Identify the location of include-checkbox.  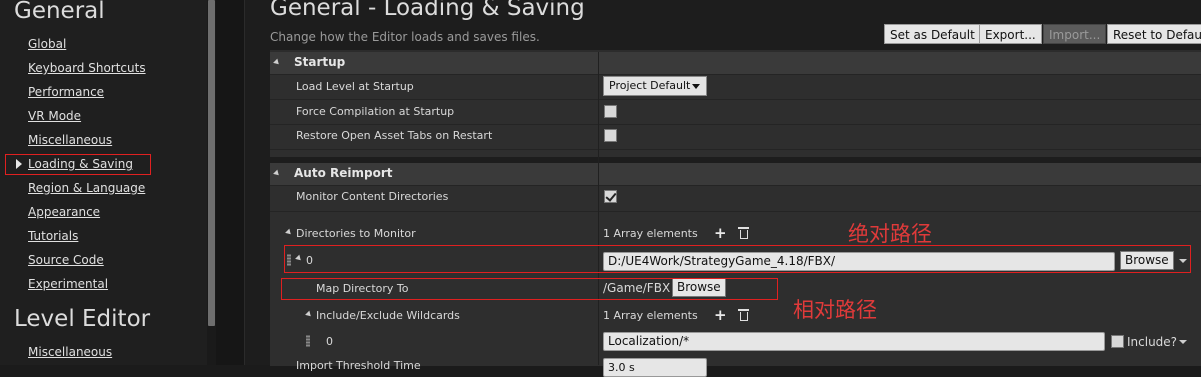
(1117, 341).